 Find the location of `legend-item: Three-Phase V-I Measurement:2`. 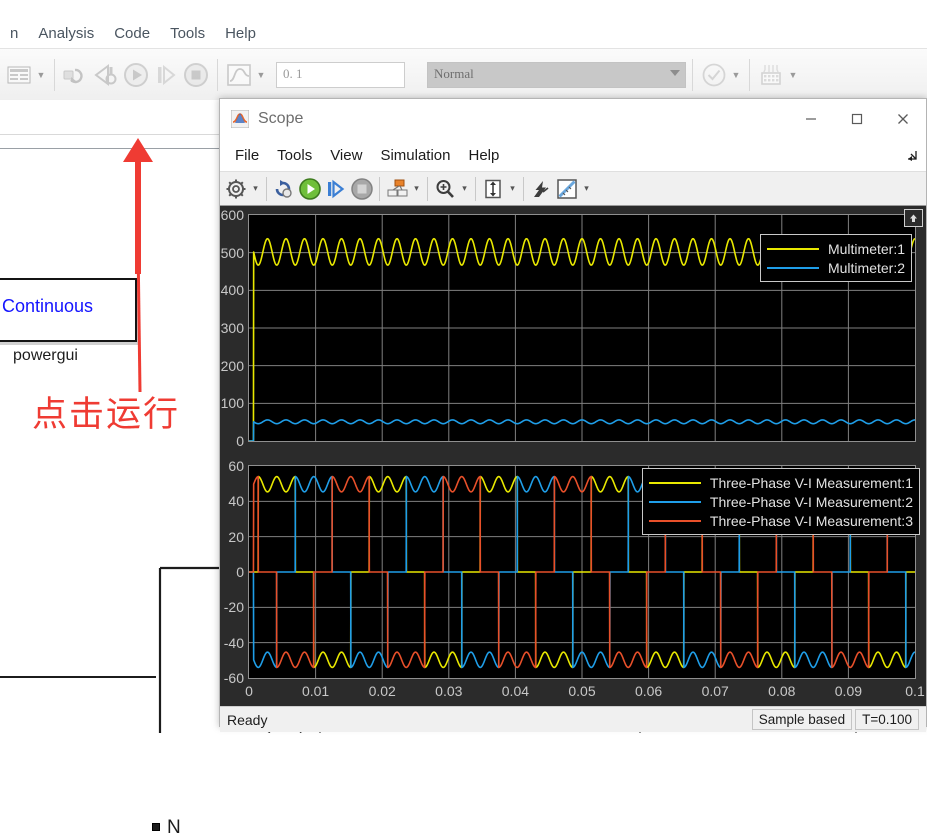

legend-item: Three-Phase V-I Measurement:2 is located at coordinates (780, 501).